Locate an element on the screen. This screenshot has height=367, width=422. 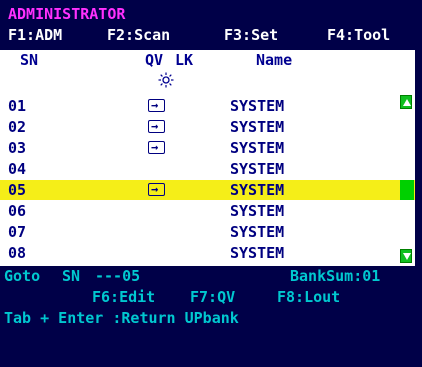
goto-label: Goto is located at coordinates (22, 276).